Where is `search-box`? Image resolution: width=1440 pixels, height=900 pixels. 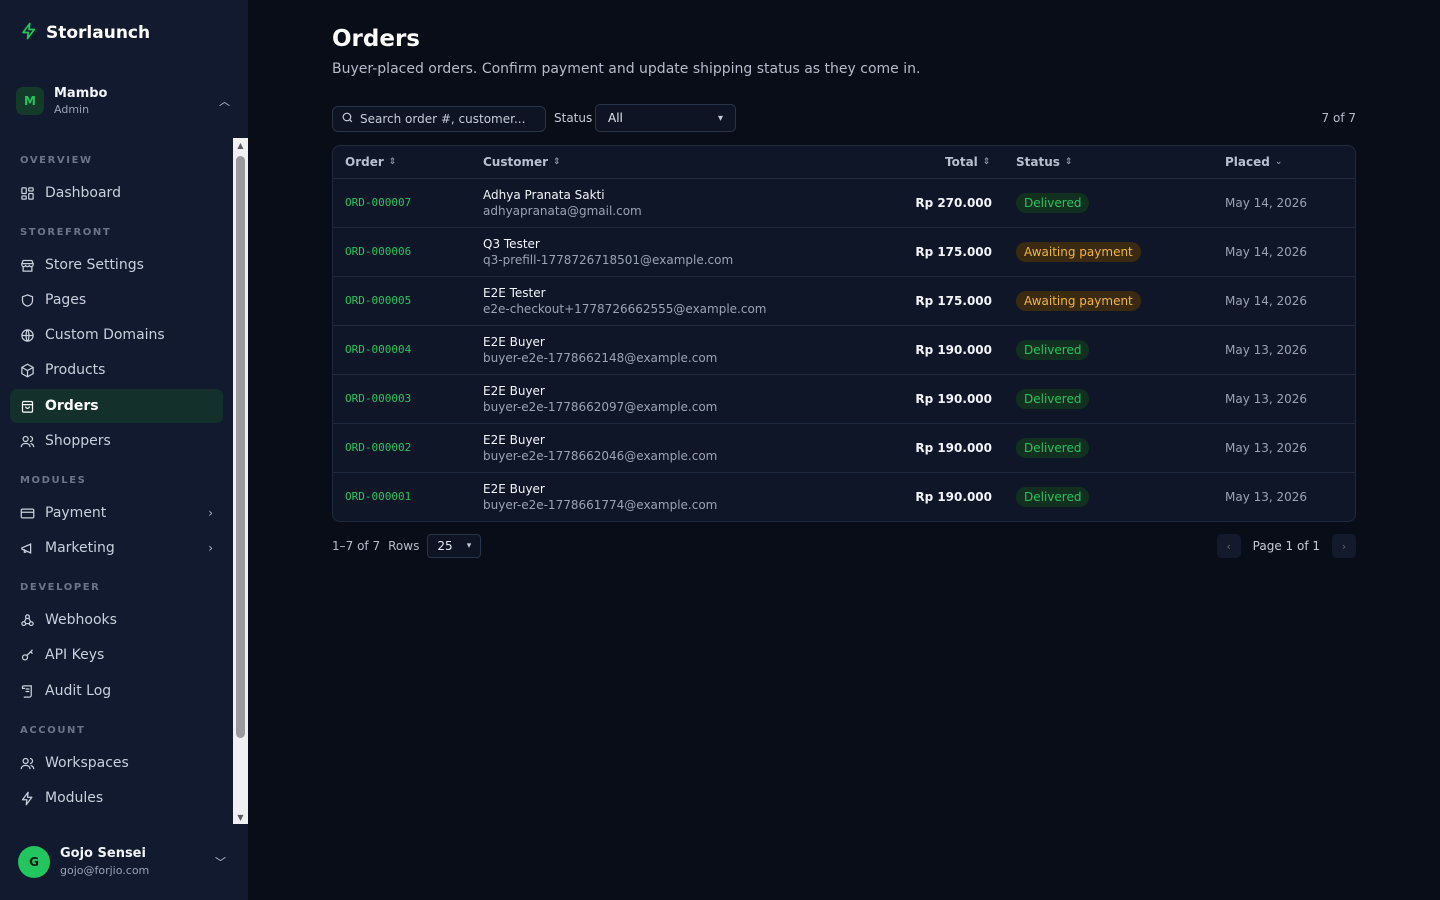
search-box is located at coordinates (439, 119).